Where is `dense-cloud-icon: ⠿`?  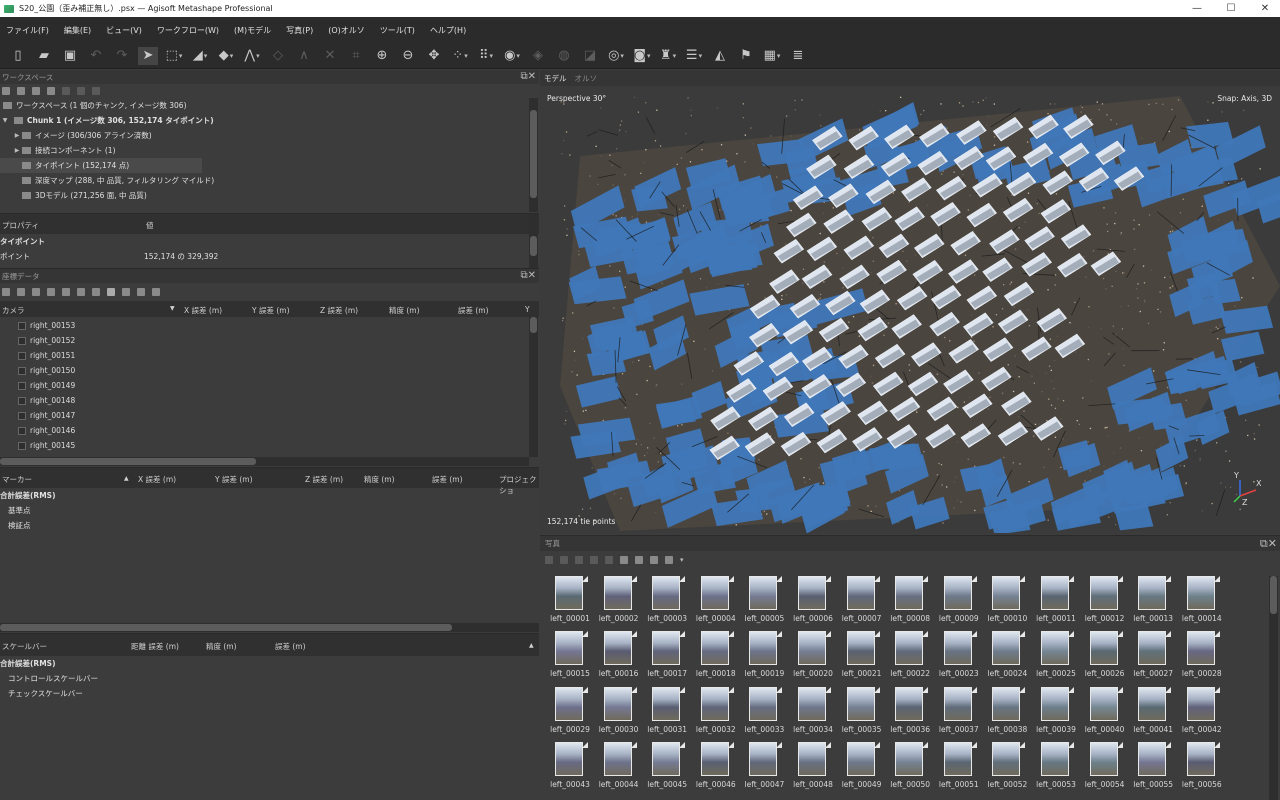
dense-cloud-icon: ⠿ is located at coordinates (486, 56).